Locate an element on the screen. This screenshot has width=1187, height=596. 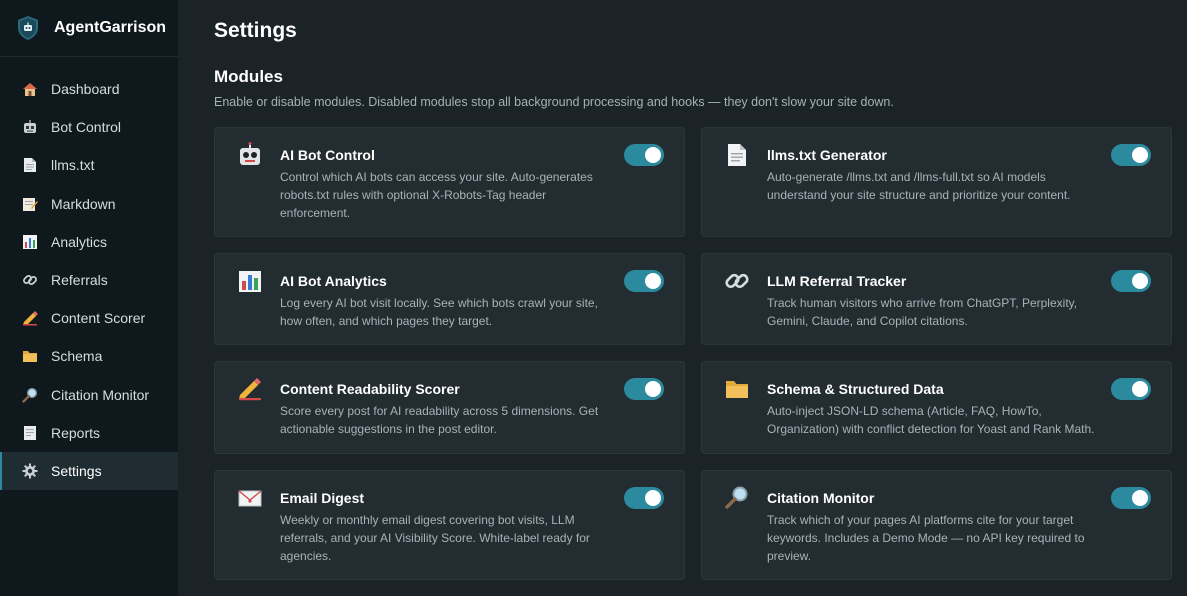
sidebar-item-label: Bot Control is located at coordinates (86, 127).